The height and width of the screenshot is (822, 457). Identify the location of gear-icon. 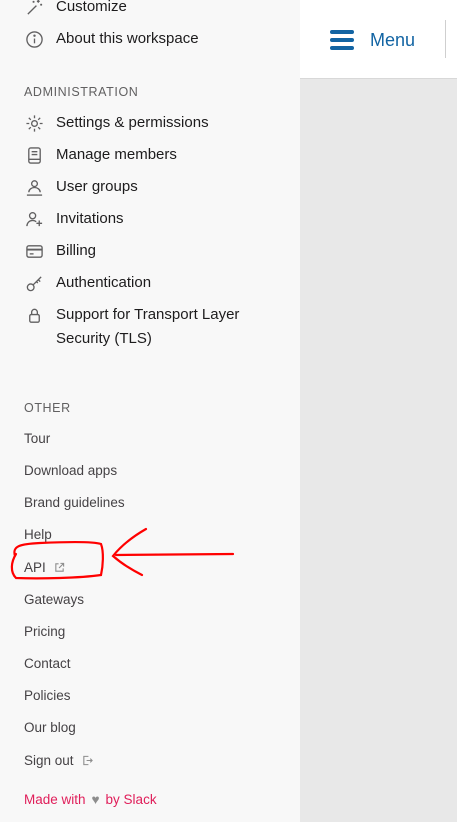
(34, 123).